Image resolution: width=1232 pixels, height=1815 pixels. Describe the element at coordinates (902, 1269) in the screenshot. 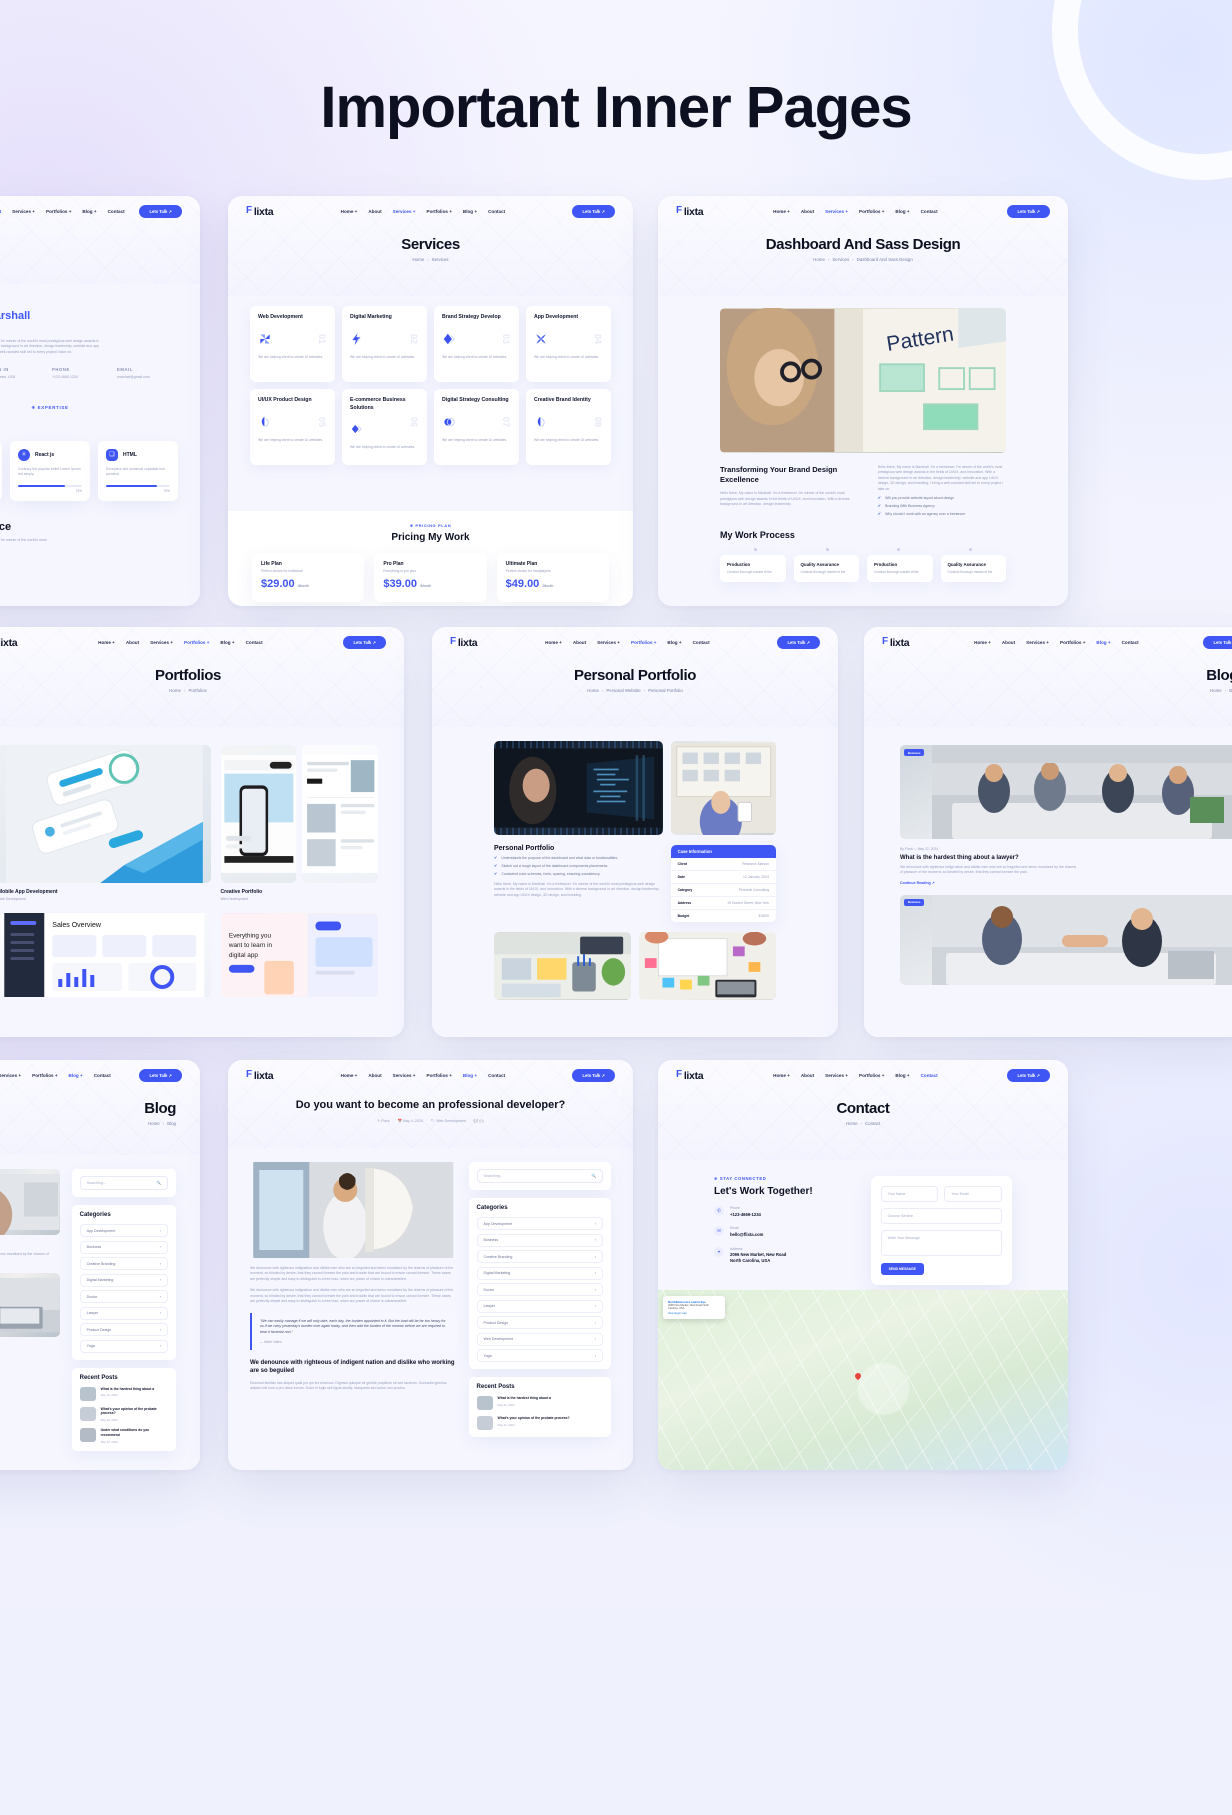

I see `send-message-button: SEND MESSAGE` at that location.